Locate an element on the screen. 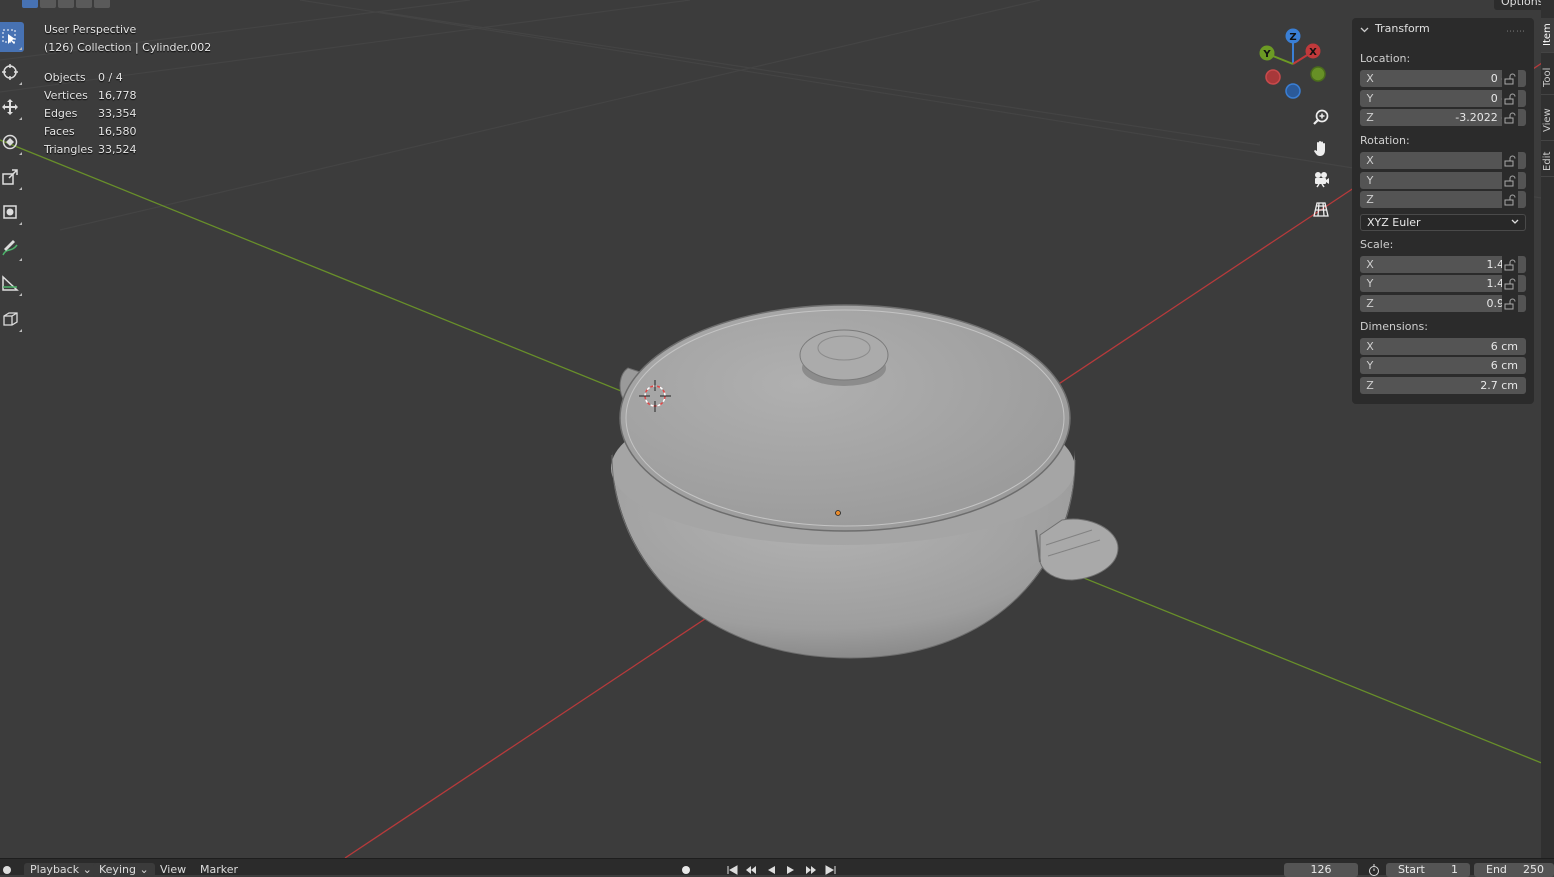 This screenshot has width=1554, height=877. playback-menu: Playback ⌄ is located at coordinates (61, 870).